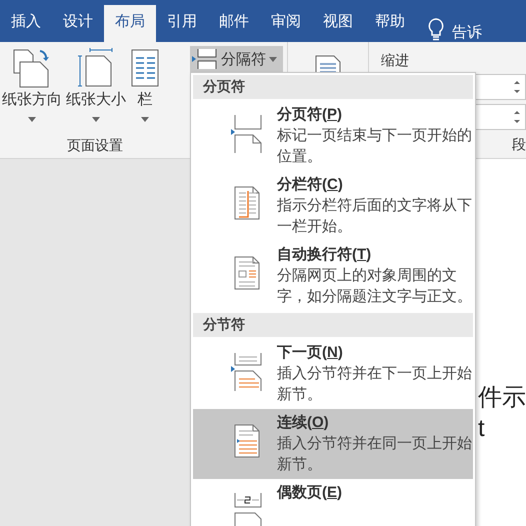  What do you see at coordinates (338, 21) in the screenshot?
I see `ribbon-tab: 视图` at bounding box center [338, 21].